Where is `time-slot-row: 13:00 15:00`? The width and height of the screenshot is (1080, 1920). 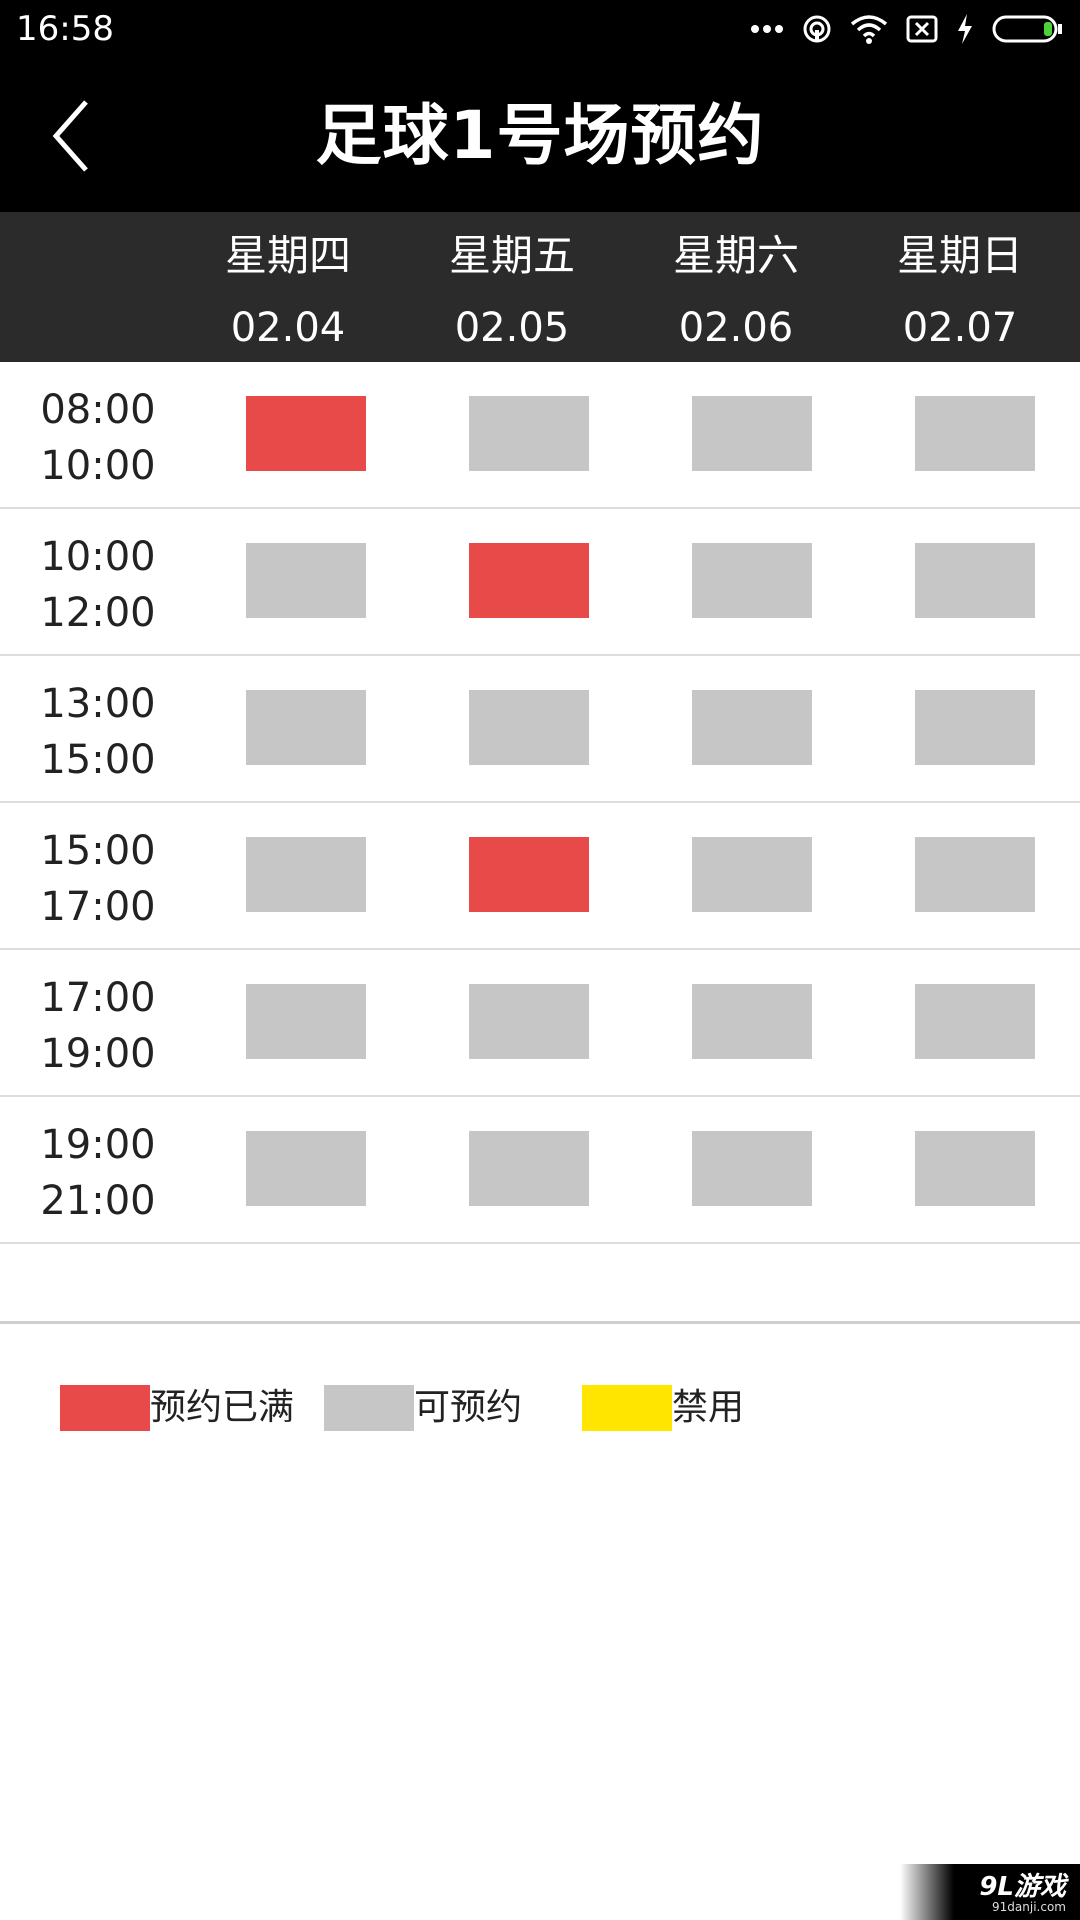
time-slot-row: 13:00 15:00 is located at coordinates (540, 729).